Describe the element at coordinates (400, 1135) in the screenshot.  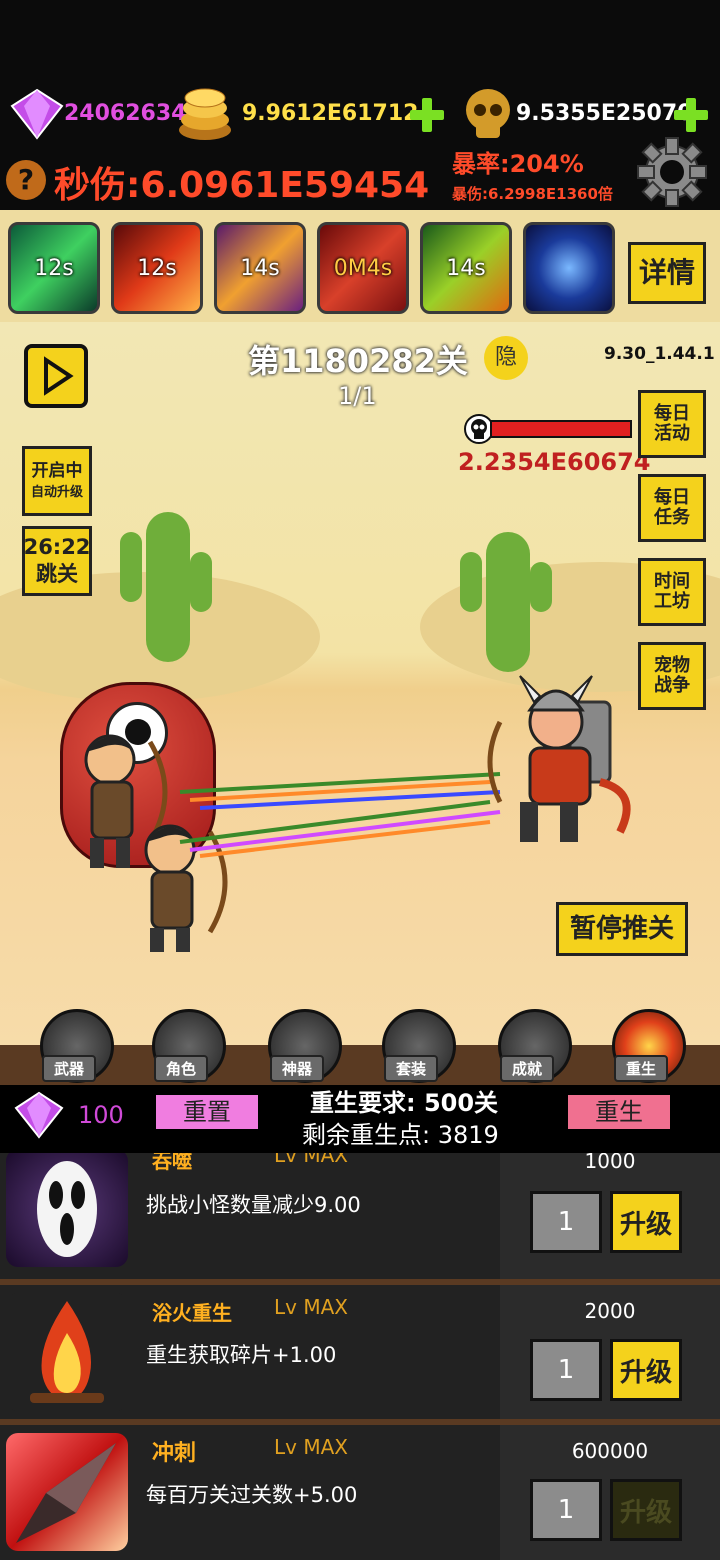
I see `remaining-rebirth-points: 剩余重生点: 3819` at that location.